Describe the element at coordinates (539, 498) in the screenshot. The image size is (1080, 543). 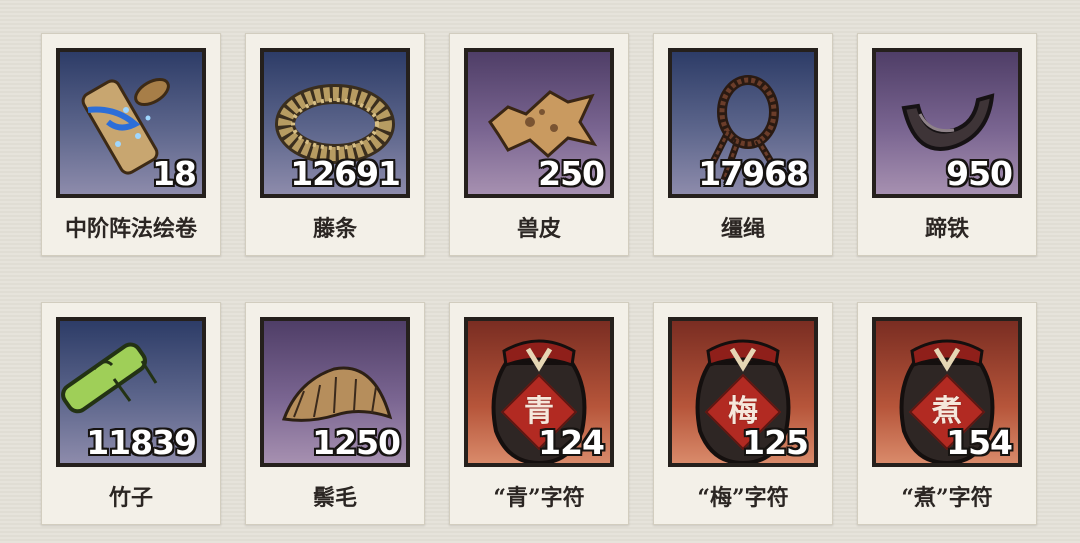
I see `item-name: “青”字符` at that location.